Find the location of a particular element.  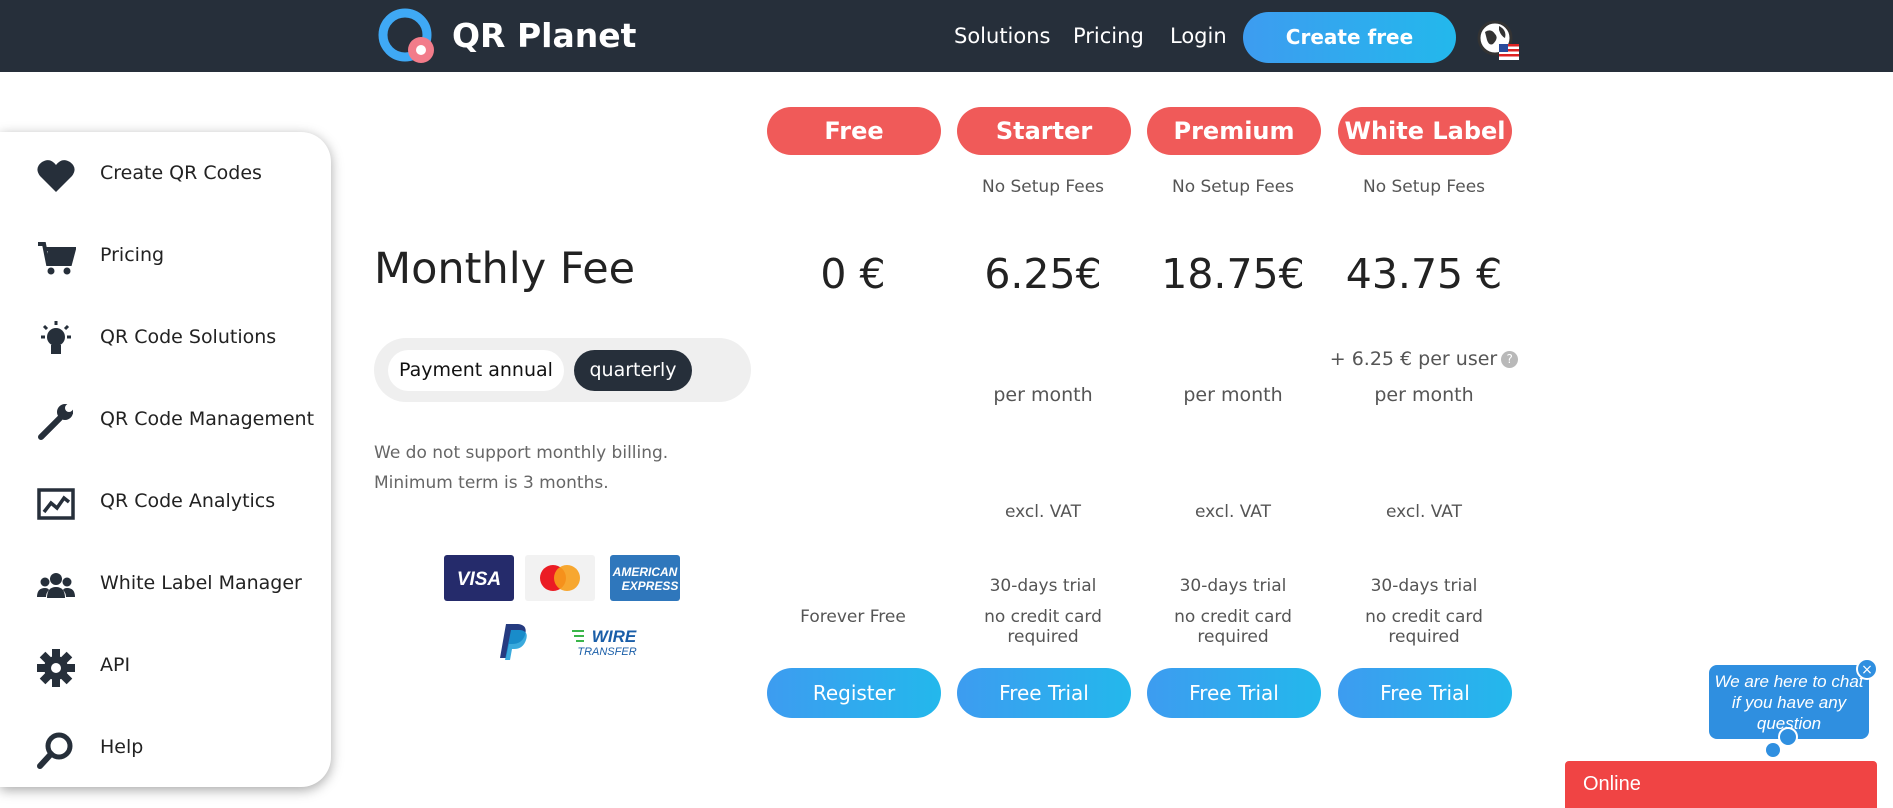

plan-starter-header: Starter is located at coordinates (1044, 131).